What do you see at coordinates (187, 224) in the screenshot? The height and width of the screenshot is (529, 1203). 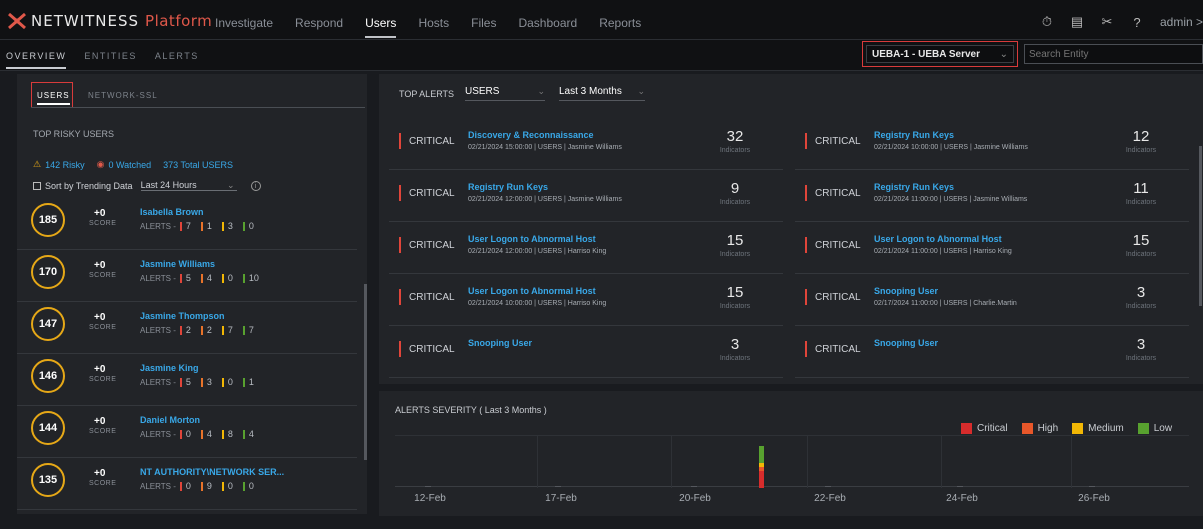 I see `user-row: 185 +0 SCORE Isabella Brown ALERTS - 7 1 3 0` at bounding box center [187, 224].